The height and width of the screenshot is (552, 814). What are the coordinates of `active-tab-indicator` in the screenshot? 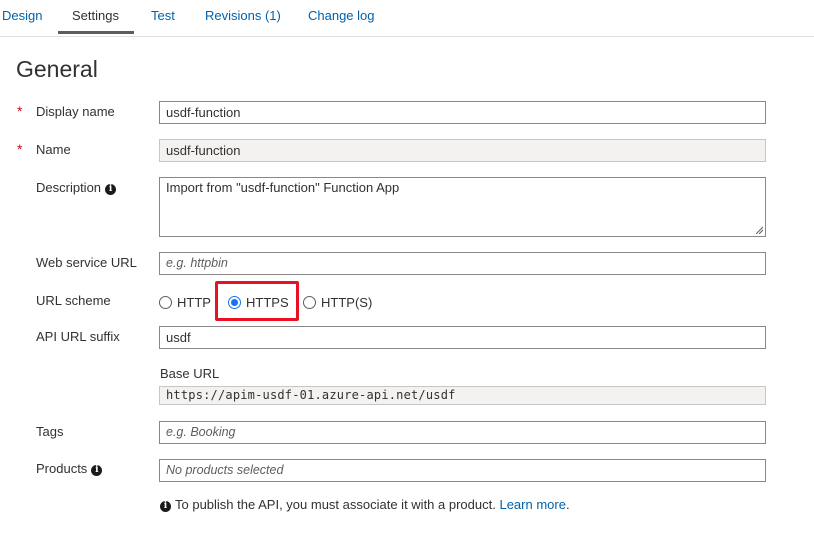 It's located at (96, 32).